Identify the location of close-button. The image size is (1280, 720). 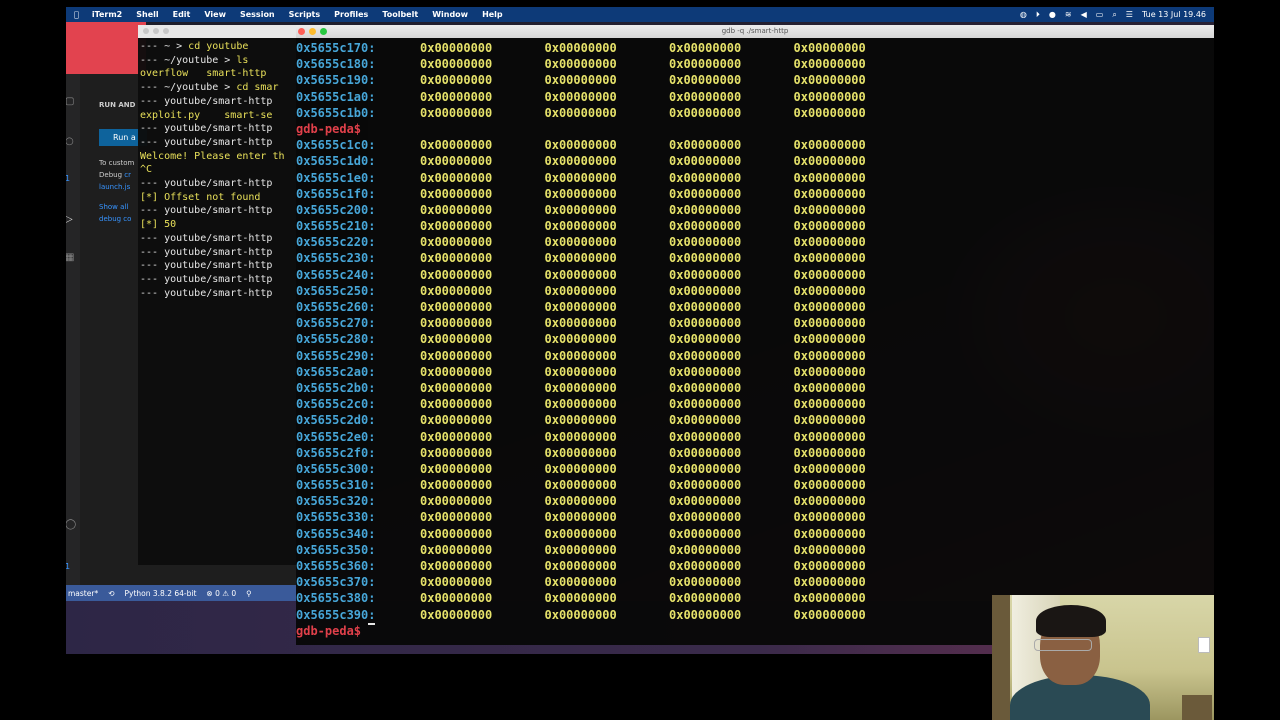
(146, 31).